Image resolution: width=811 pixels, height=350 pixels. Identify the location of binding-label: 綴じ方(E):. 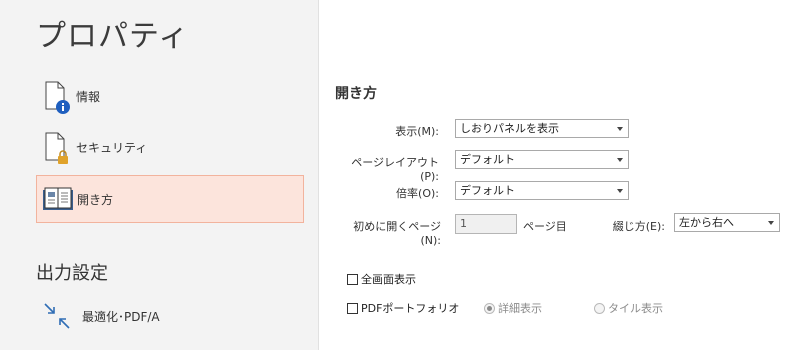
(638, 226).